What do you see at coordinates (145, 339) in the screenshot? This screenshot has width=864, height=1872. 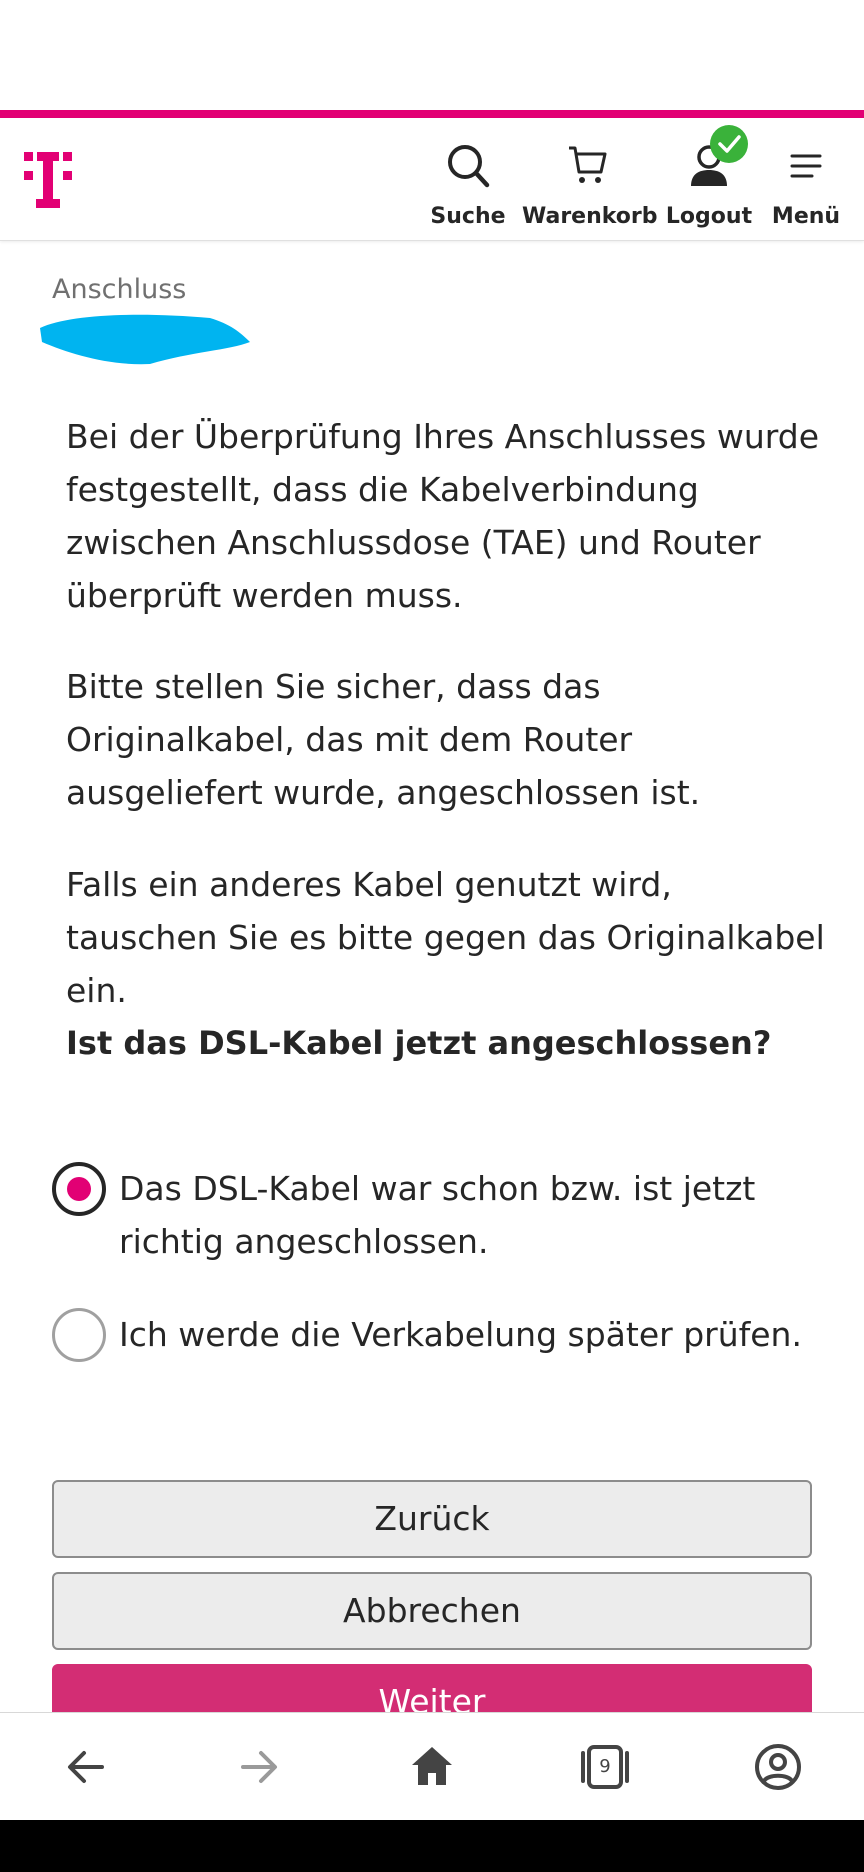 I see `redaction-mark` at bounding box center [145, 339].